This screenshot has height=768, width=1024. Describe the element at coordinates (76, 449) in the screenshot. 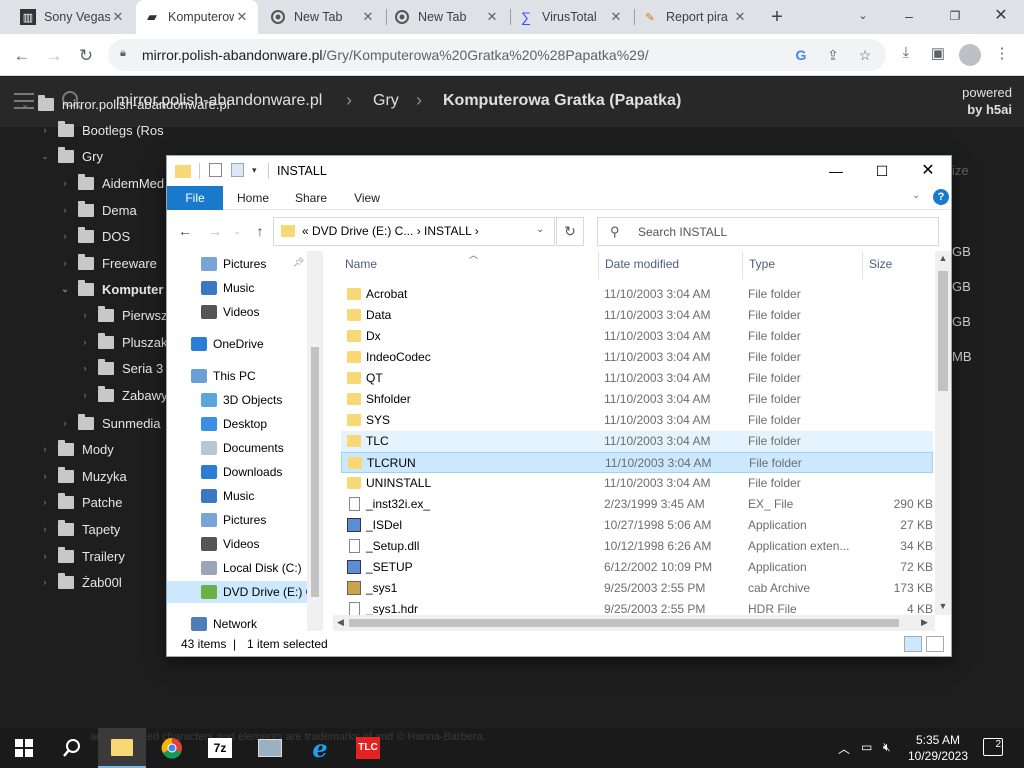

I see `tree-item: › Mody` at that location.